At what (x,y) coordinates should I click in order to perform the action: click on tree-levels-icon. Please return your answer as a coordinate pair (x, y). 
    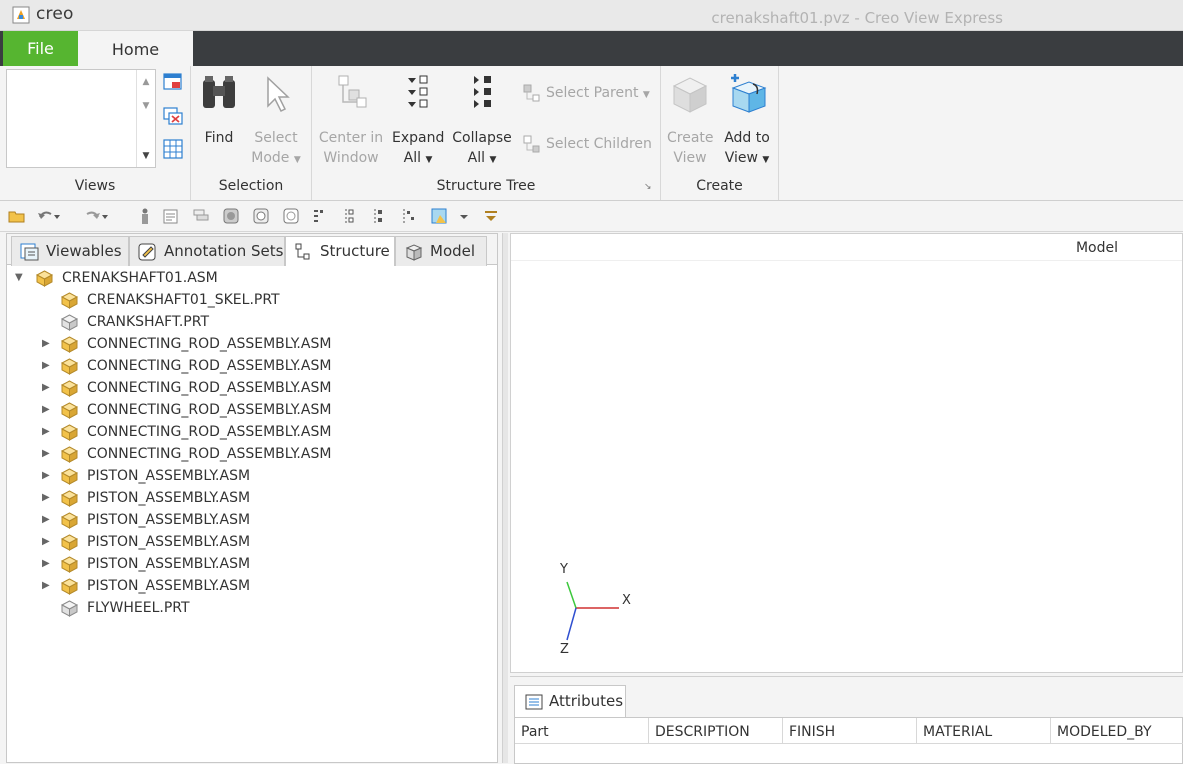
    Looking at the image, I should click on (409, 216).